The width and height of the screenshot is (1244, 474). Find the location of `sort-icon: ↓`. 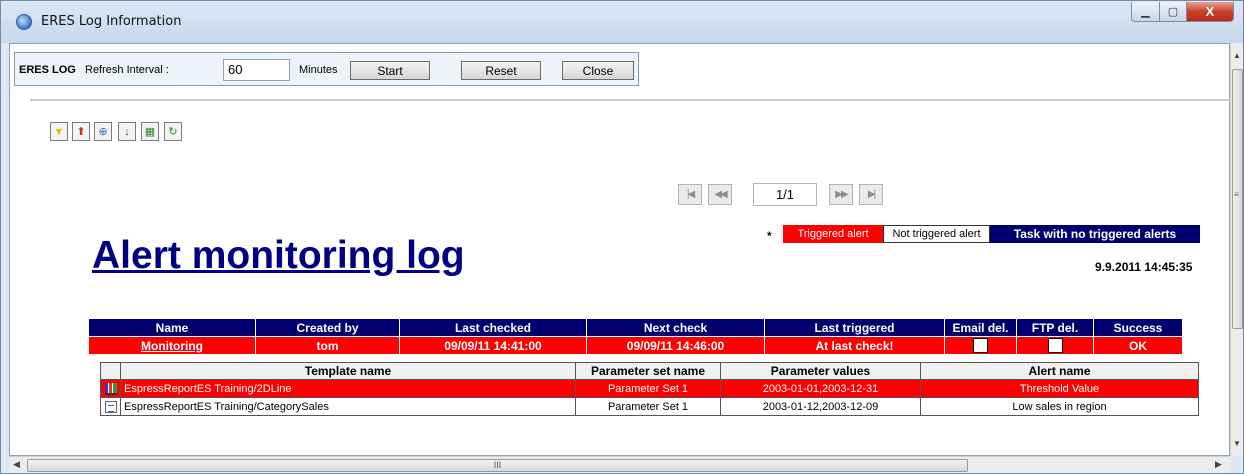

sort-icon: ↓ is located at coordinates (127, 131).